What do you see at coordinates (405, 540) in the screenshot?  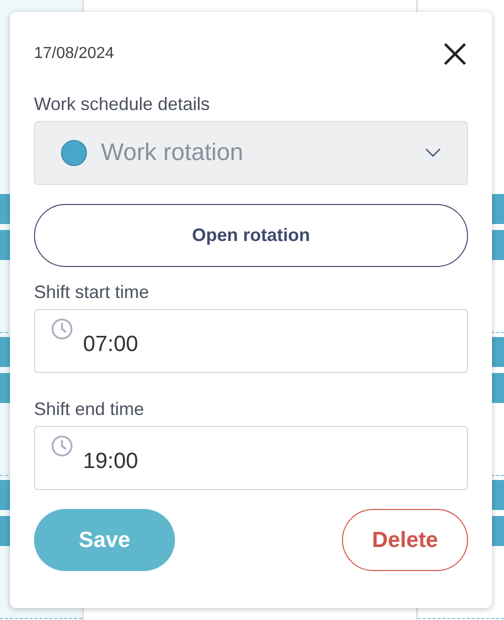 I see `delete-button: Delete` at bounding box center [405, 540].